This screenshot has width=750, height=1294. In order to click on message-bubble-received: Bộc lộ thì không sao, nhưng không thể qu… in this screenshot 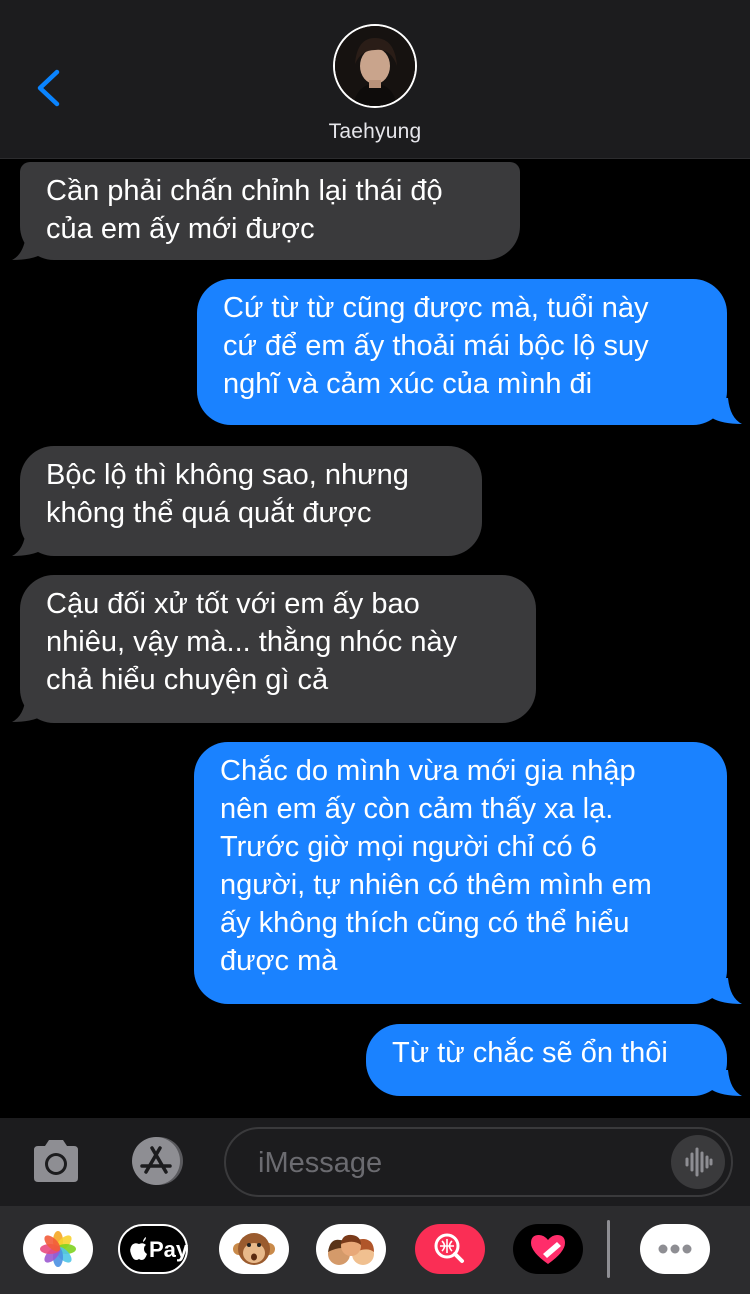, I will do `click(251, 501)`.